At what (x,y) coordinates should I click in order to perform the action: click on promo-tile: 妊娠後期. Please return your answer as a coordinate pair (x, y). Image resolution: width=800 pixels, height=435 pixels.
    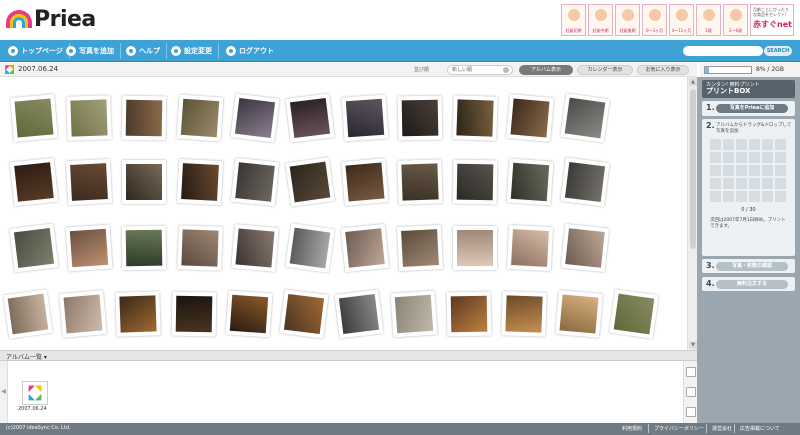
    Looking at the image, I should click on (627, 20).